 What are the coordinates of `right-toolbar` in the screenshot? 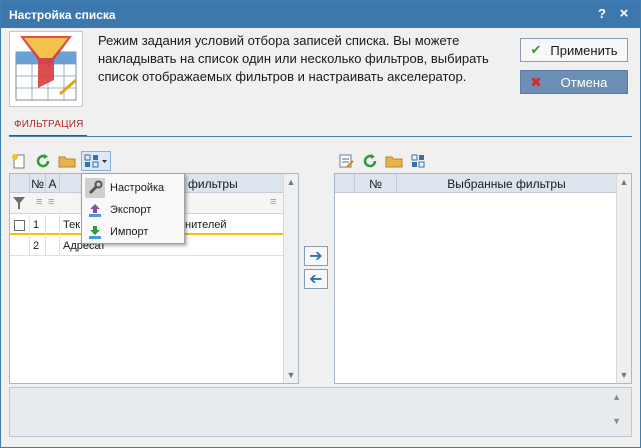 It's located at (384, 161).